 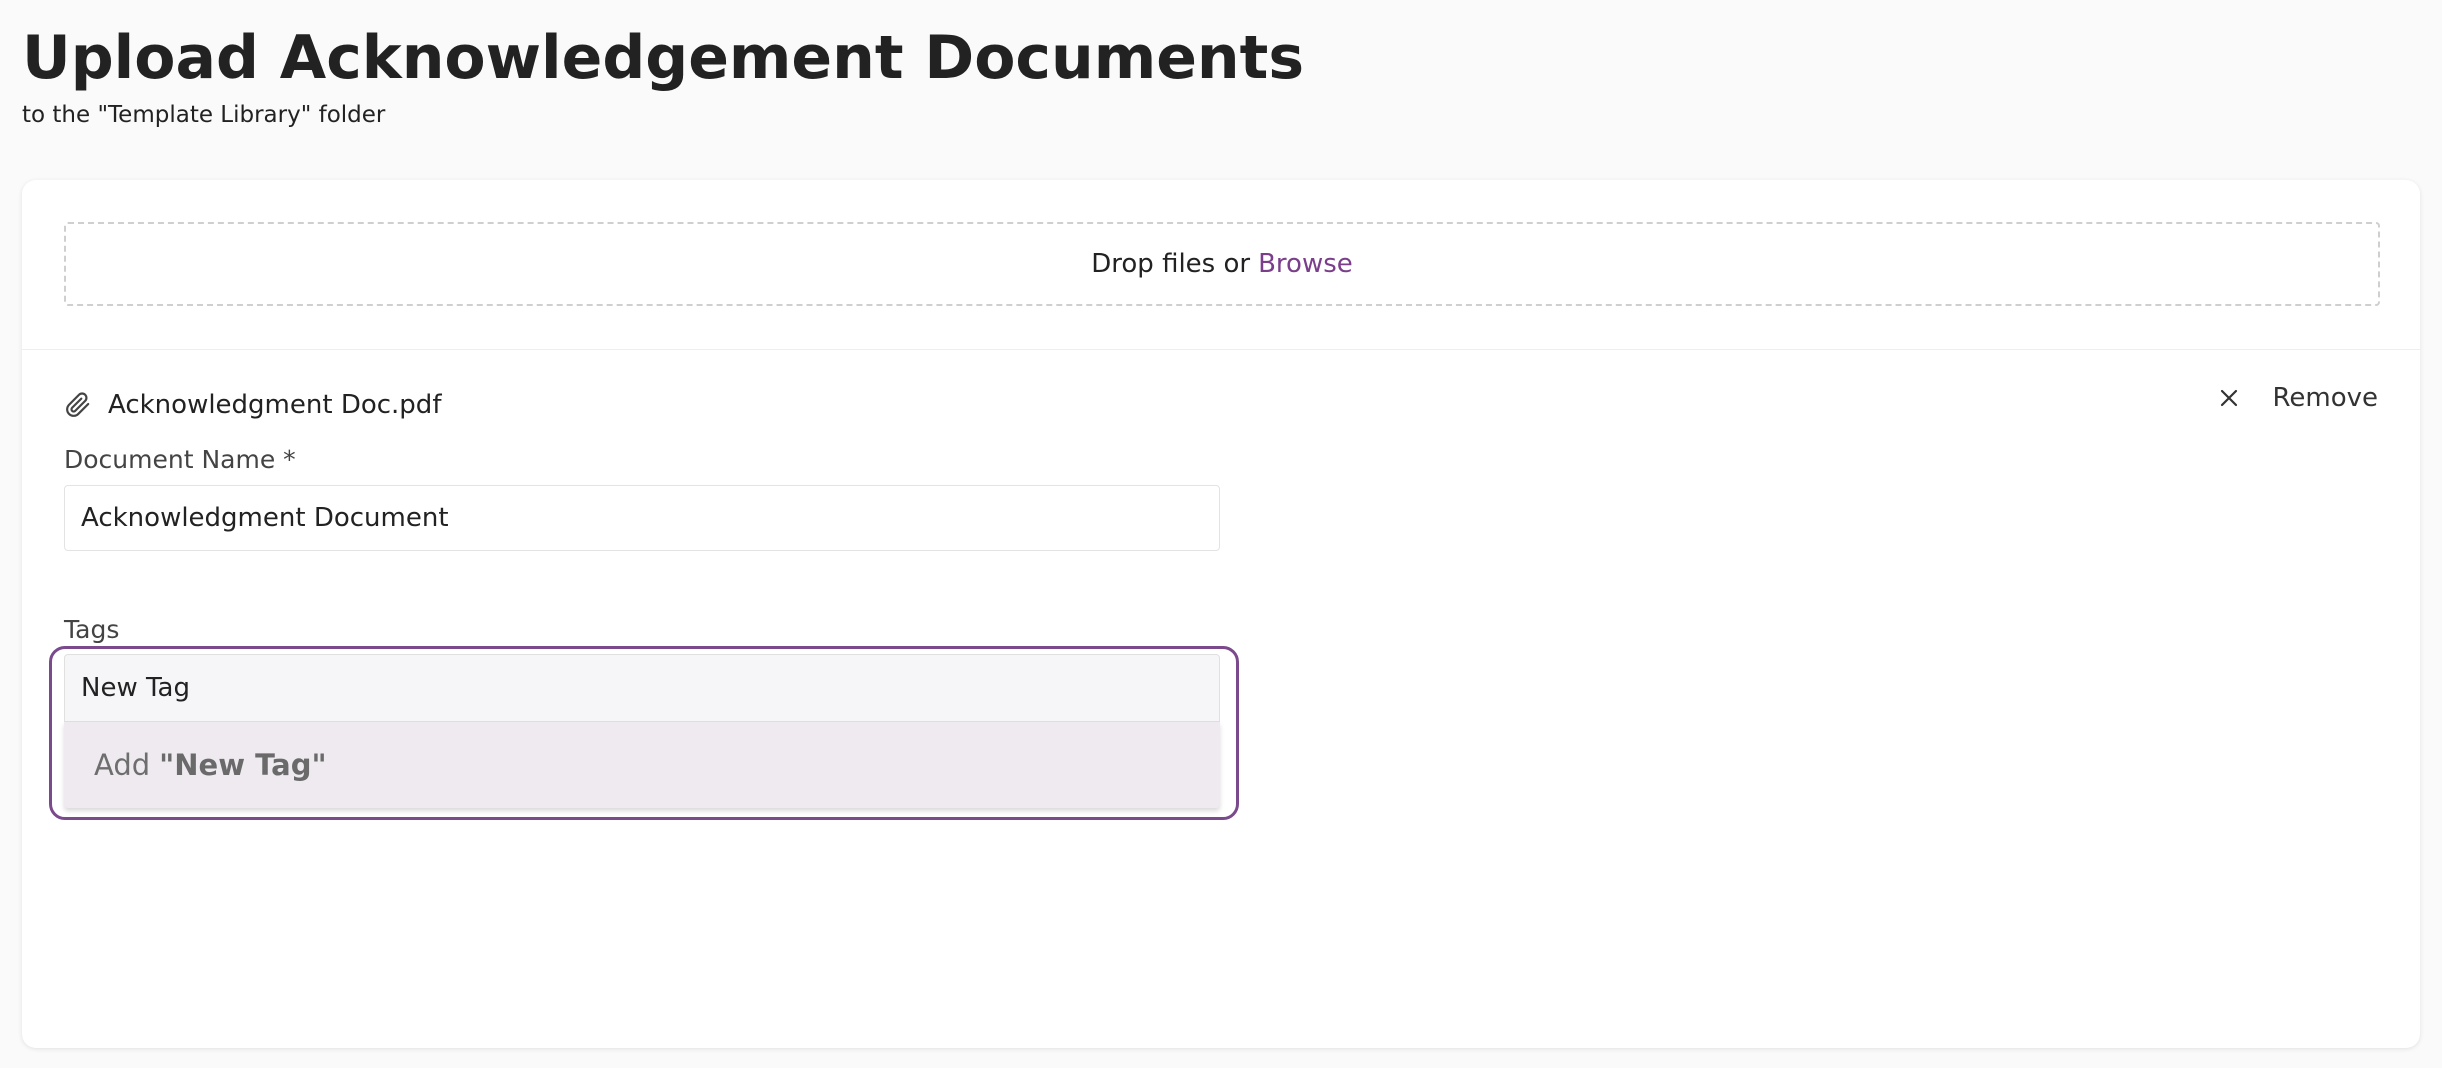 What do you see at coordinates (204, 115) in the screenshot?
I see `page-subtitle: to the "Template Library" folder` at bounding box center [204, 115].